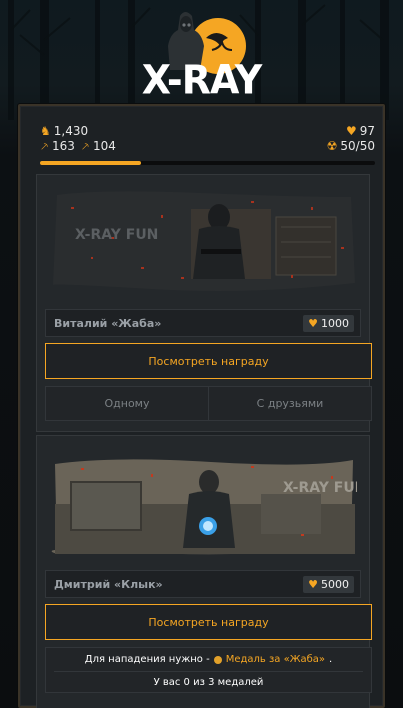  Describe the element at coordinates (78, 146) in the screenshot. I see `pickaxe-stat-a: ⸕ 163 ⸕ 104` at that location.